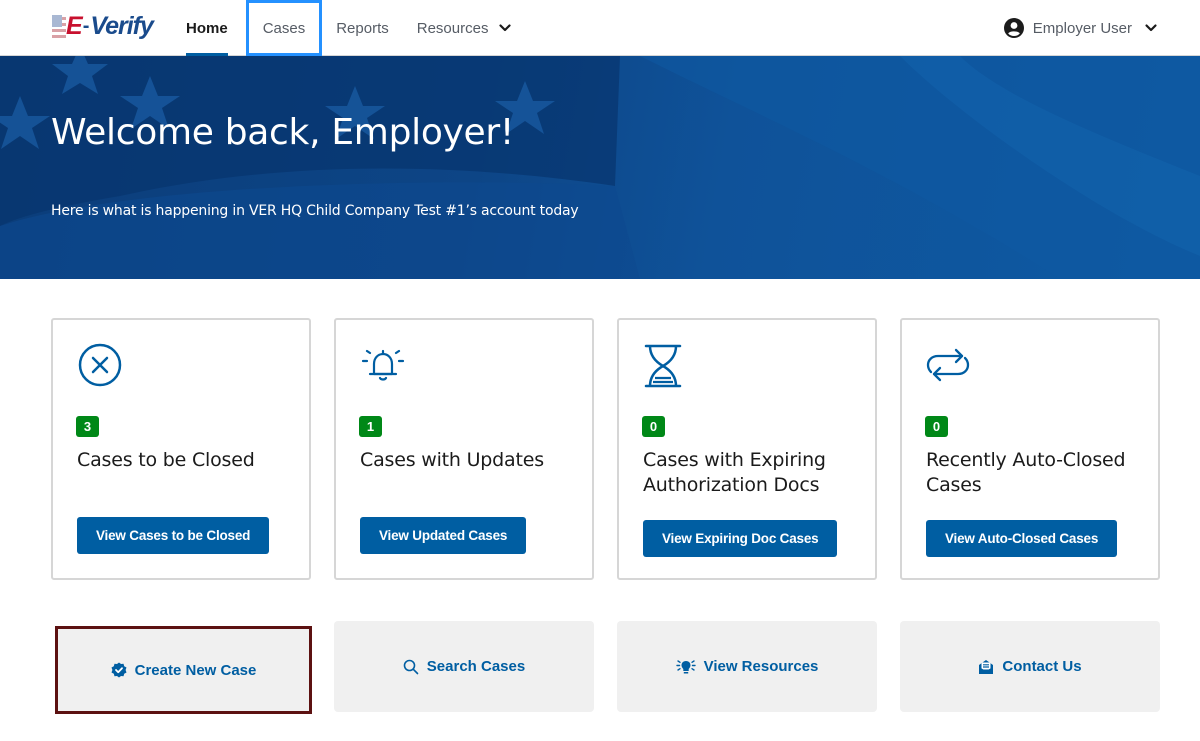  I want to click on create-new-case-label: Create New Case, so click(195, 670).